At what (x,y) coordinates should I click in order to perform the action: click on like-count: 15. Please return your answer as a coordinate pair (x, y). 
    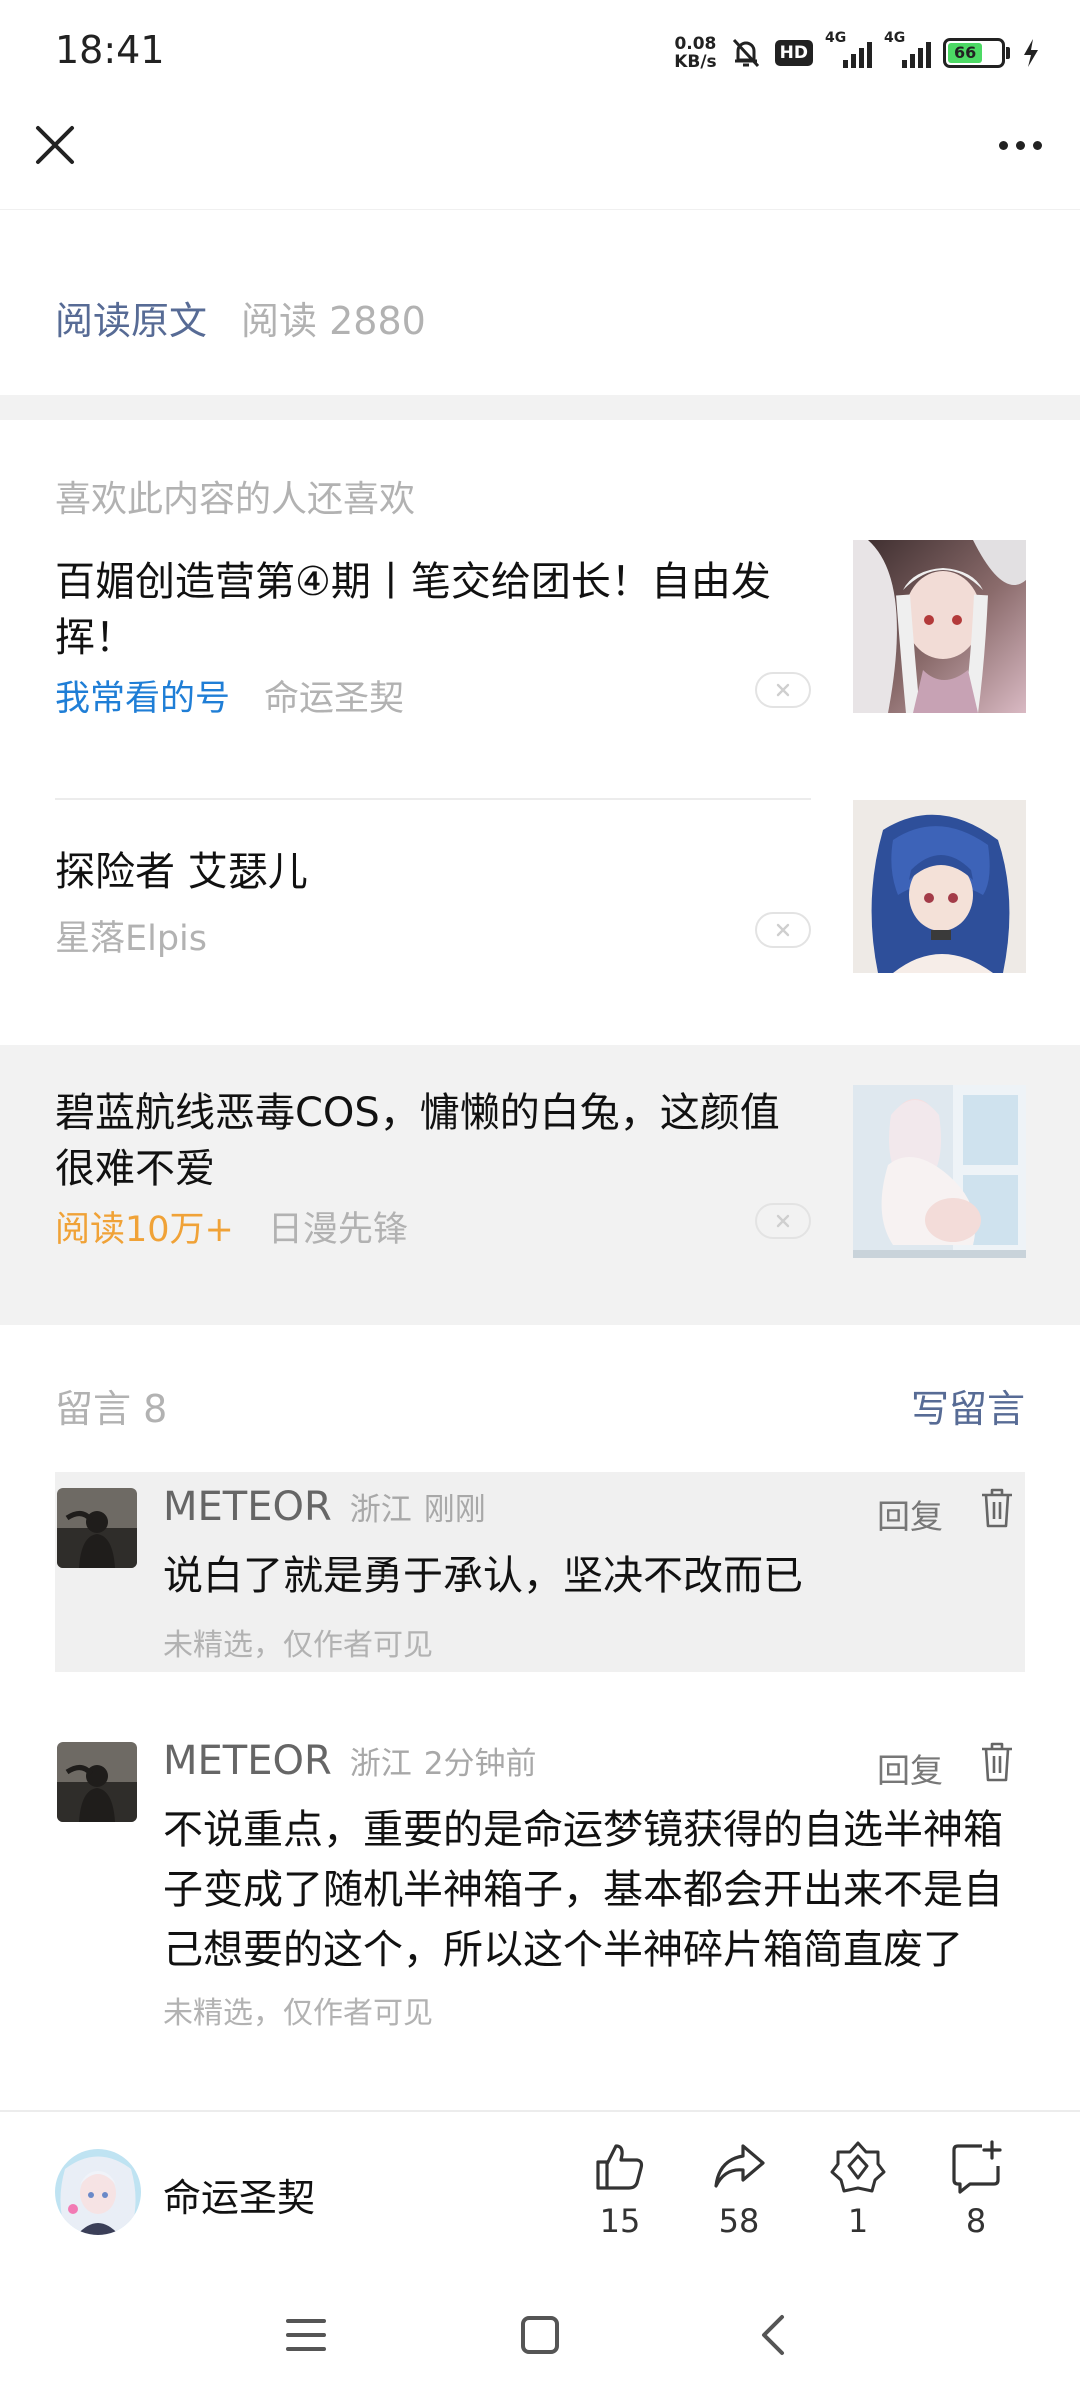
    Looking at the image, I should click on (620, 2221).